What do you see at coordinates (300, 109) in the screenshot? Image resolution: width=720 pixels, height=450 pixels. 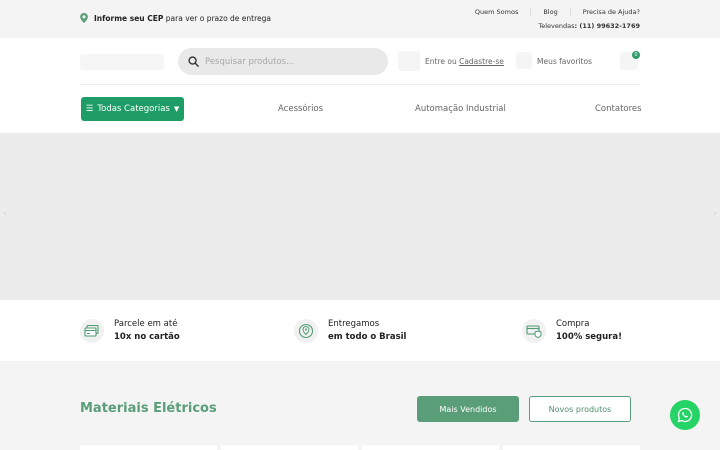 I see `nav-item-acessorios: Acessórios` at bounding box center [300, 109].